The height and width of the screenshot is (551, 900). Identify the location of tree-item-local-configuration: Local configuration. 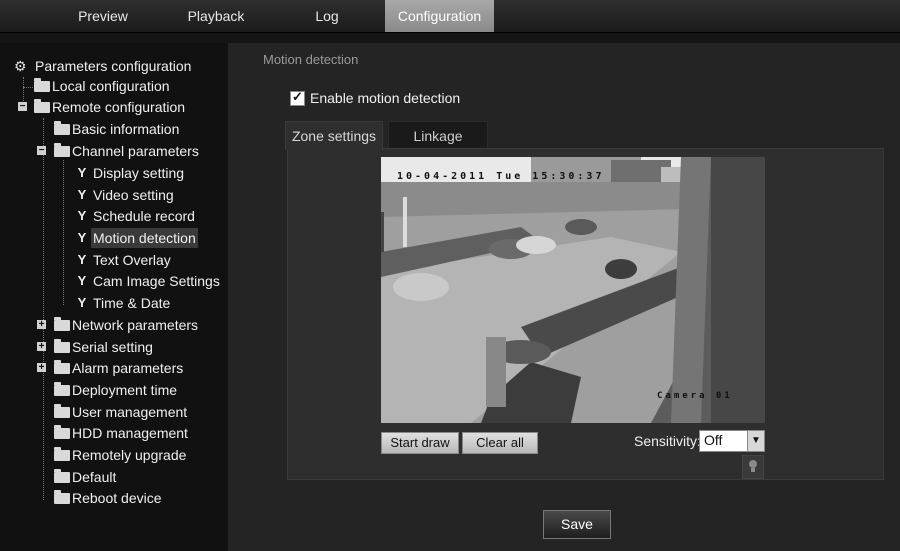
(129, 86).